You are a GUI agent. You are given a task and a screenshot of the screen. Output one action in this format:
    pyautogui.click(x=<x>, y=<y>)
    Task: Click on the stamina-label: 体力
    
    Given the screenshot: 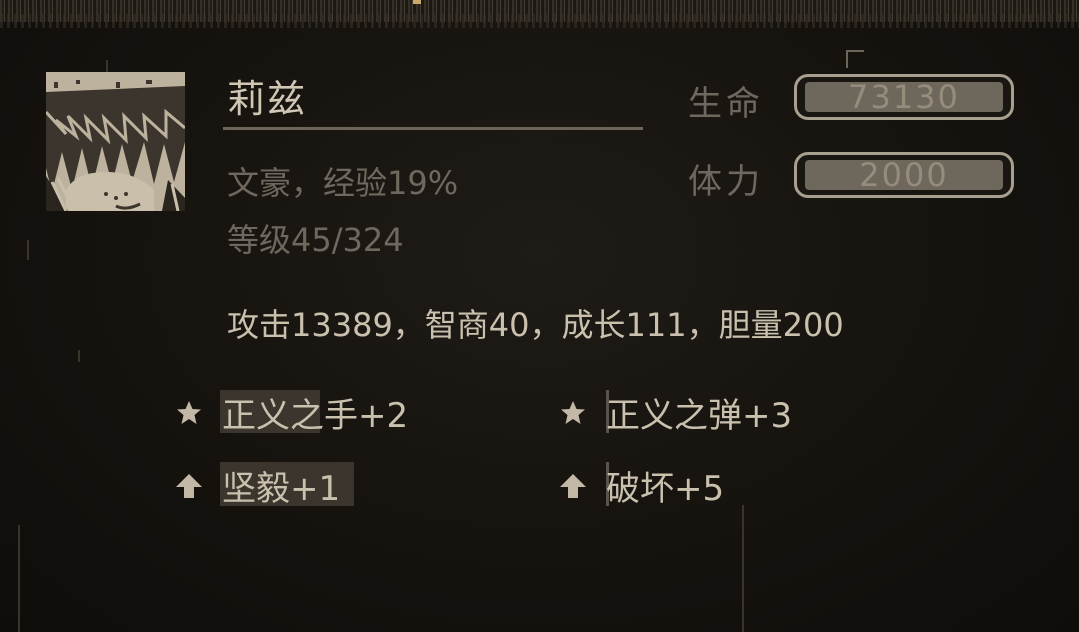 What is the action you would take?
    pyautogui.click(x=726, y=182)
    